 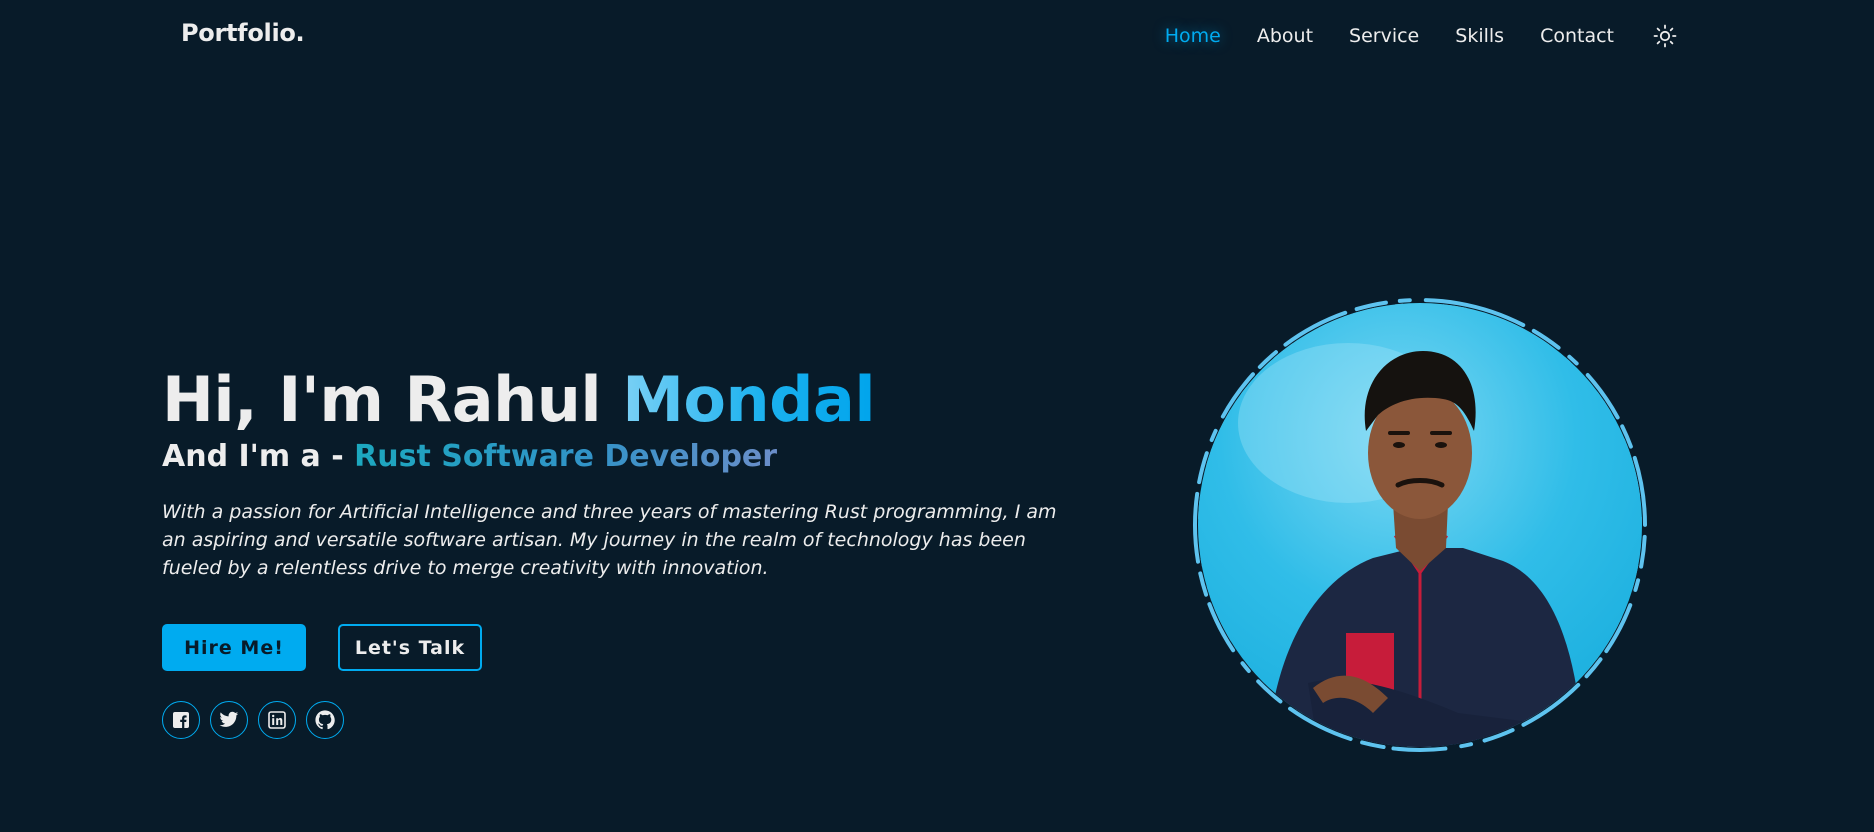 I want to click on main-nav: Home About Service Skills Contact, so click(x=1403, y=36).